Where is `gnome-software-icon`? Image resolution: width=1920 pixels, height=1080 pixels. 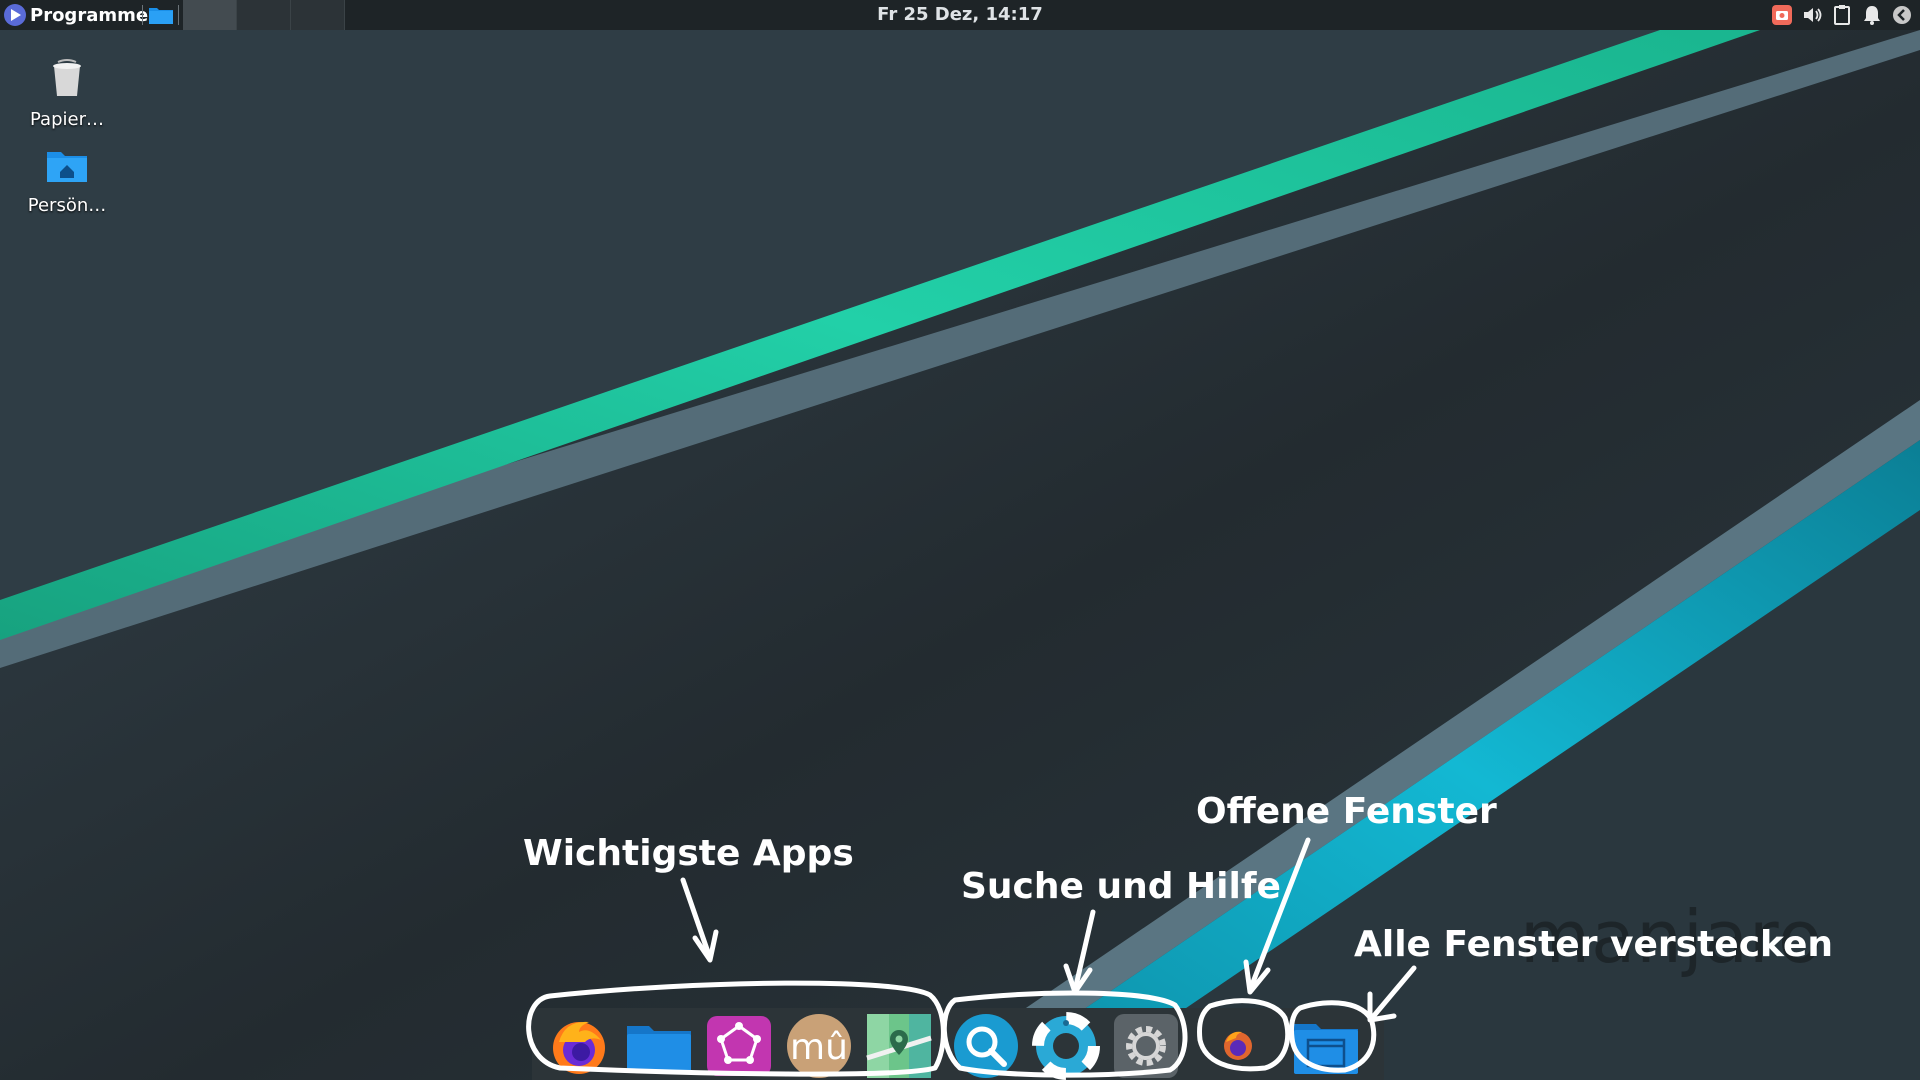
gnome-software-icon is located at coordinates (739, 1046).